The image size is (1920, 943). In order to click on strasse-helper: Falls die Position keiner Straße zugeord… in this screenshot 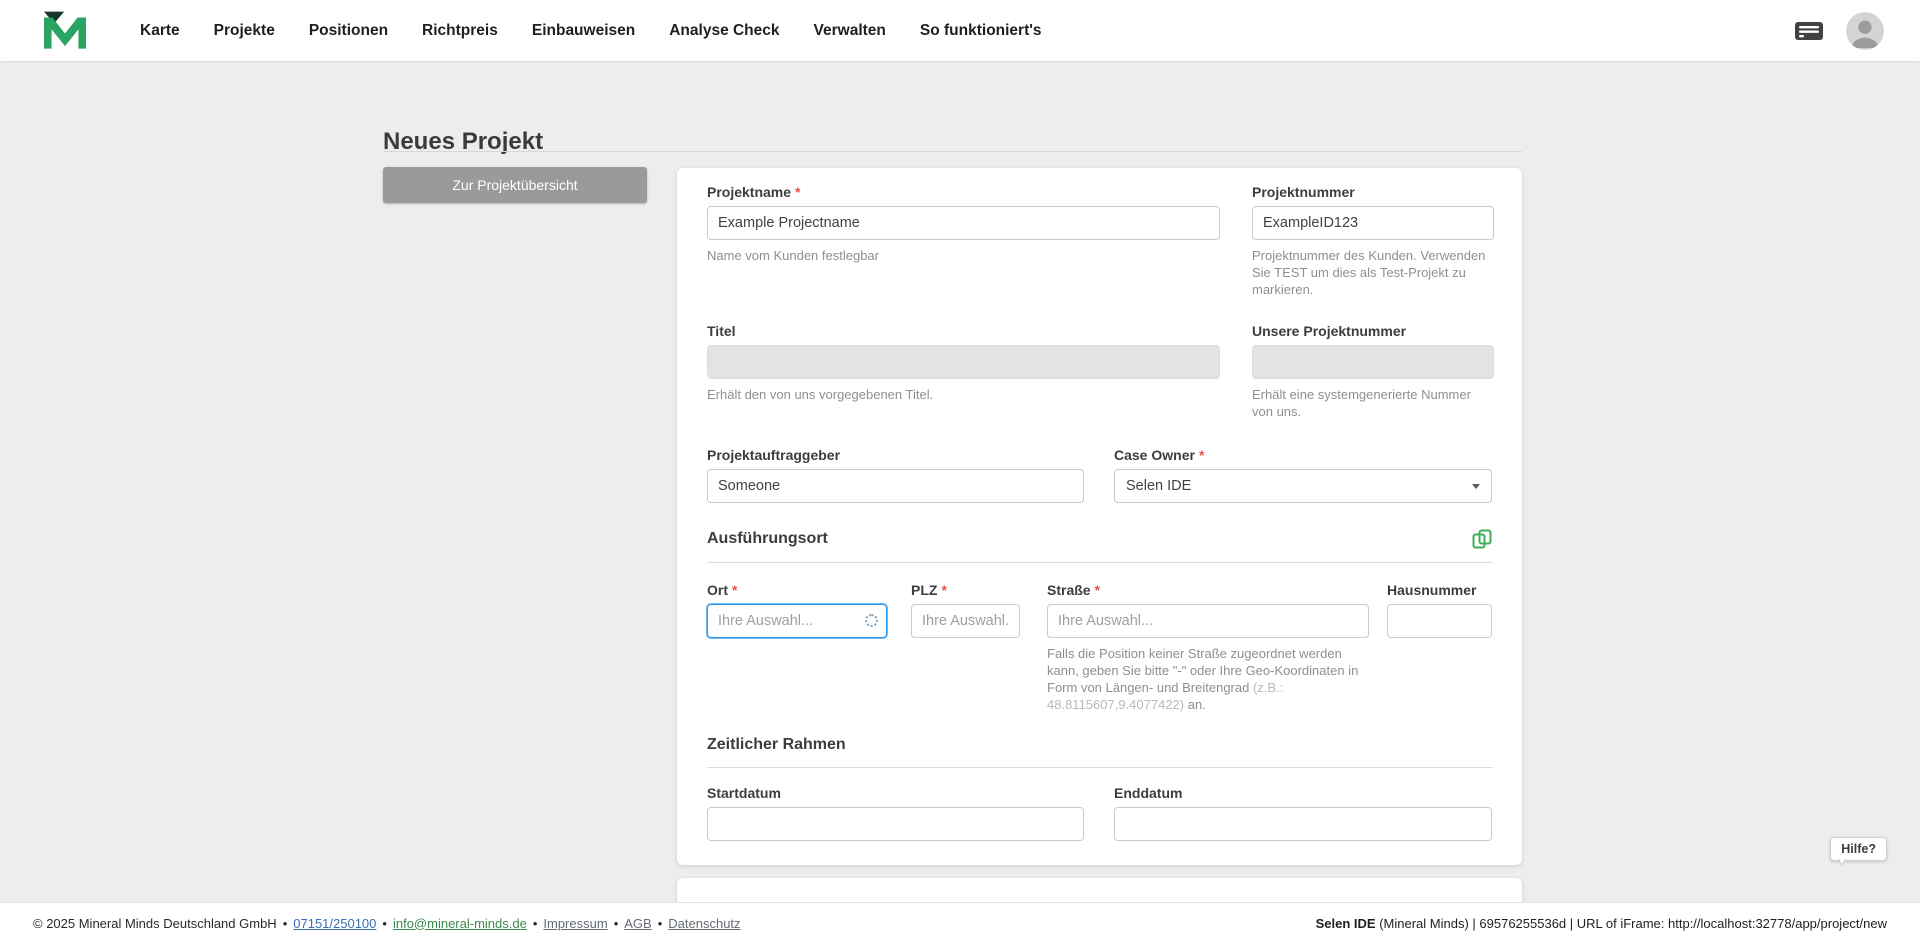, I will do `click(1208, 679)`.